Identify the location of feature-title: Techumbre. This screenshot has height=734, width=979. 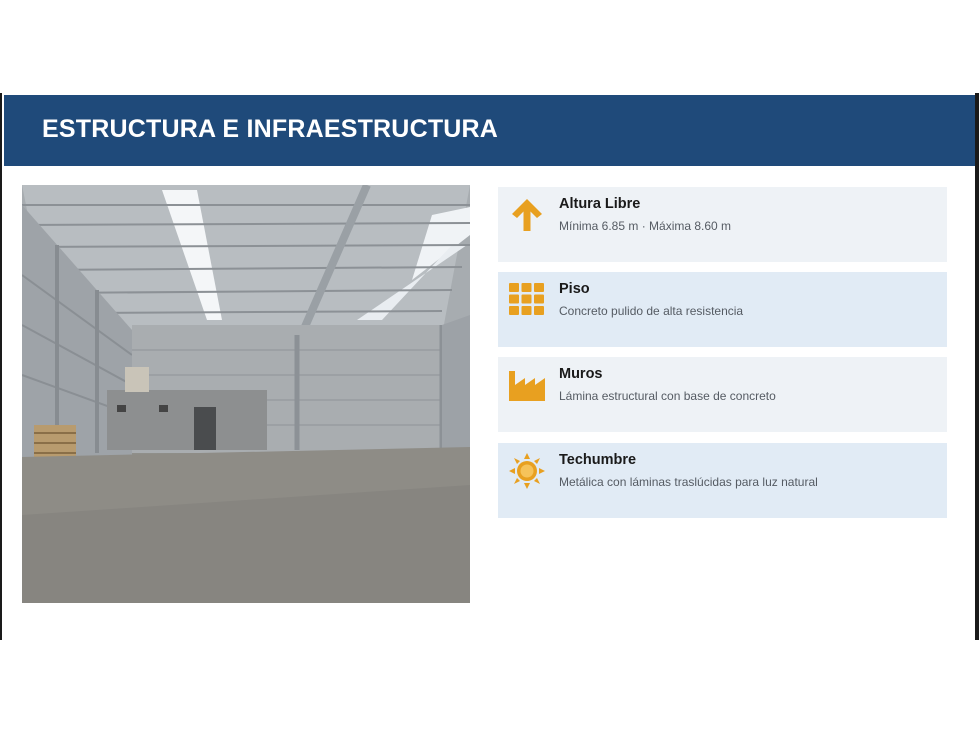
(598, 460).